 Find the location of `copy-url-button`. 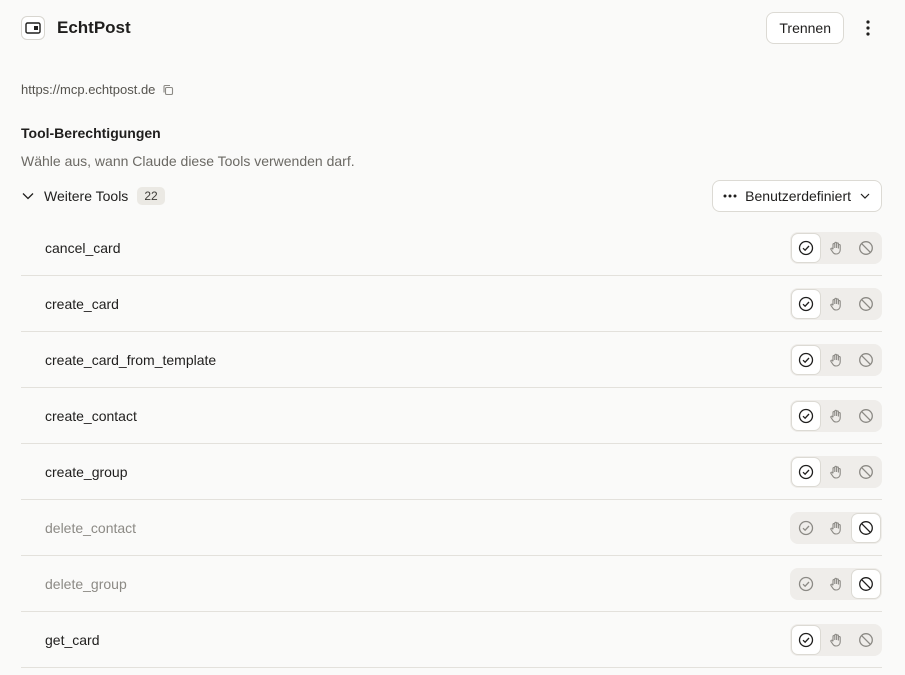

copy-url-button is located at coordinates (168, 90).